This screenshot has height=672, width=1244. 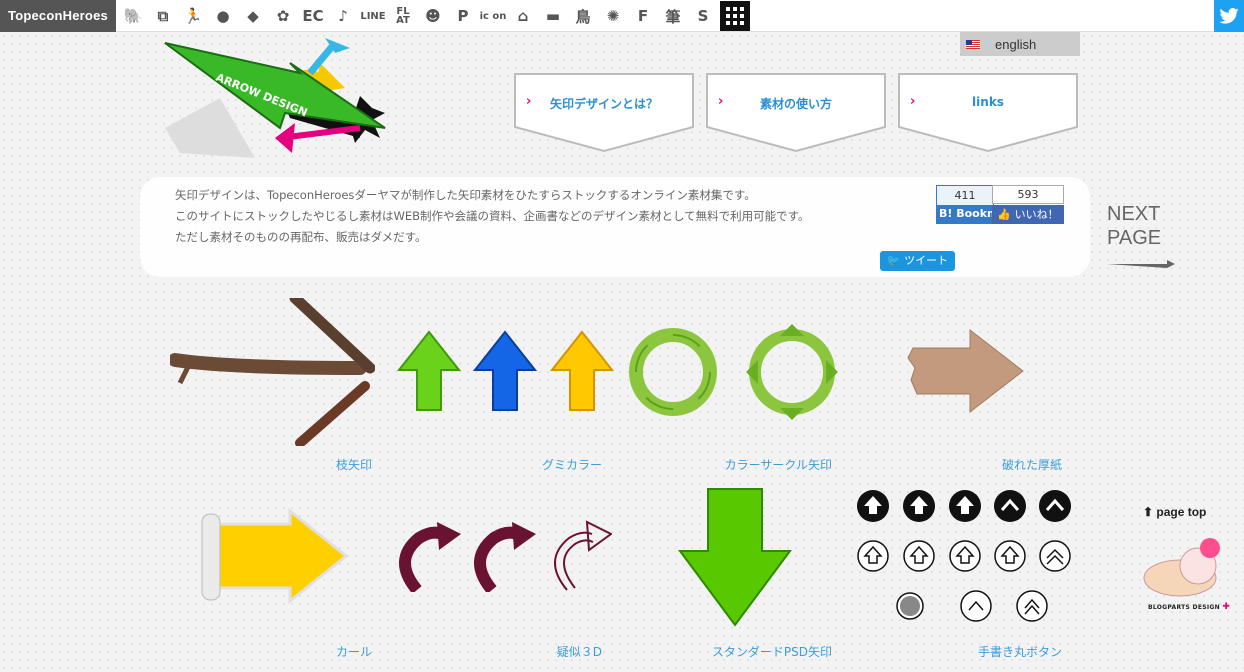 What do you see at coordinates (1134, 214) in the screenshot?
I see `next-page-line1: NEXT` at bounding box center [1134, 214].